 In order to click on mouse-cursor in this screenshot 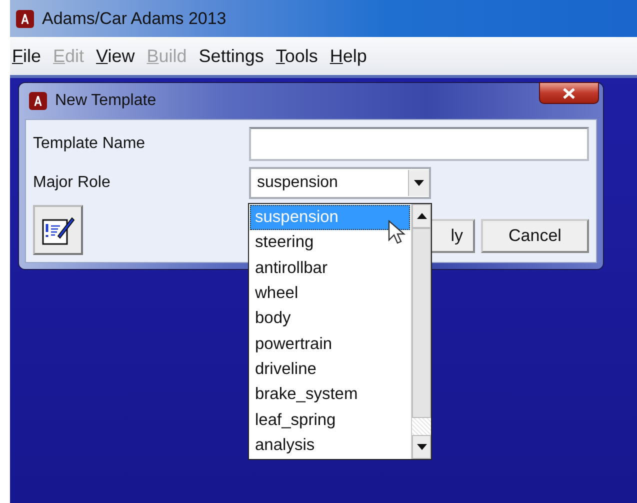, I will do `click(398, 233)`.